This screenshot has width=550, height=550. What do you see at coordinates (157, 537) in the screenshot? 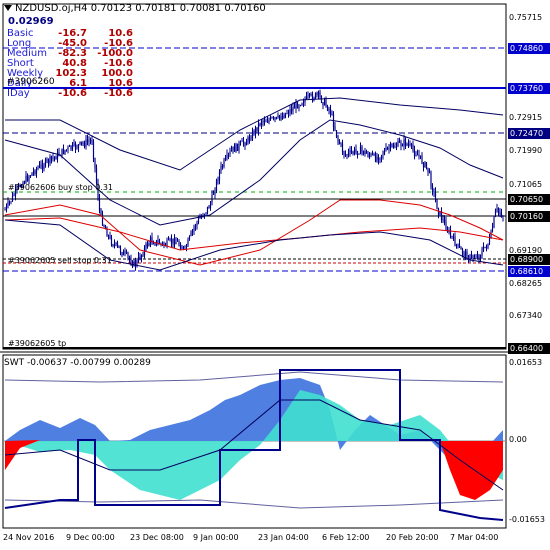
I see `time-tick-label: 23 Dec 08:00` at bounding box center [157, 537].